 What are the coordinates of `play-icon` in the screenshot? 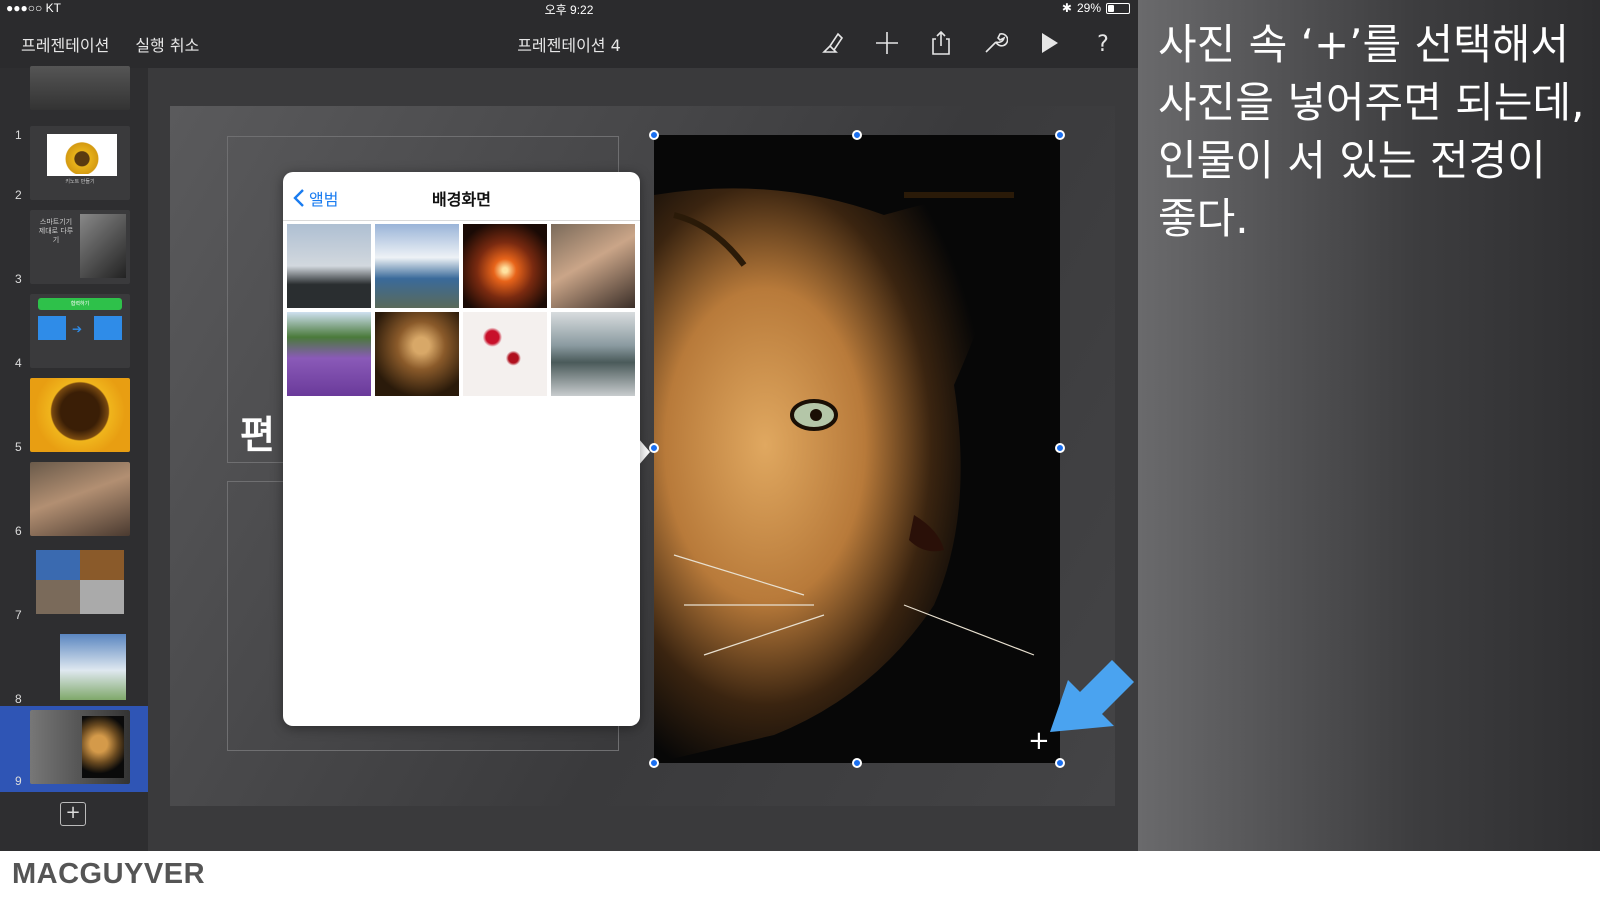 It's located at (1049, 43).